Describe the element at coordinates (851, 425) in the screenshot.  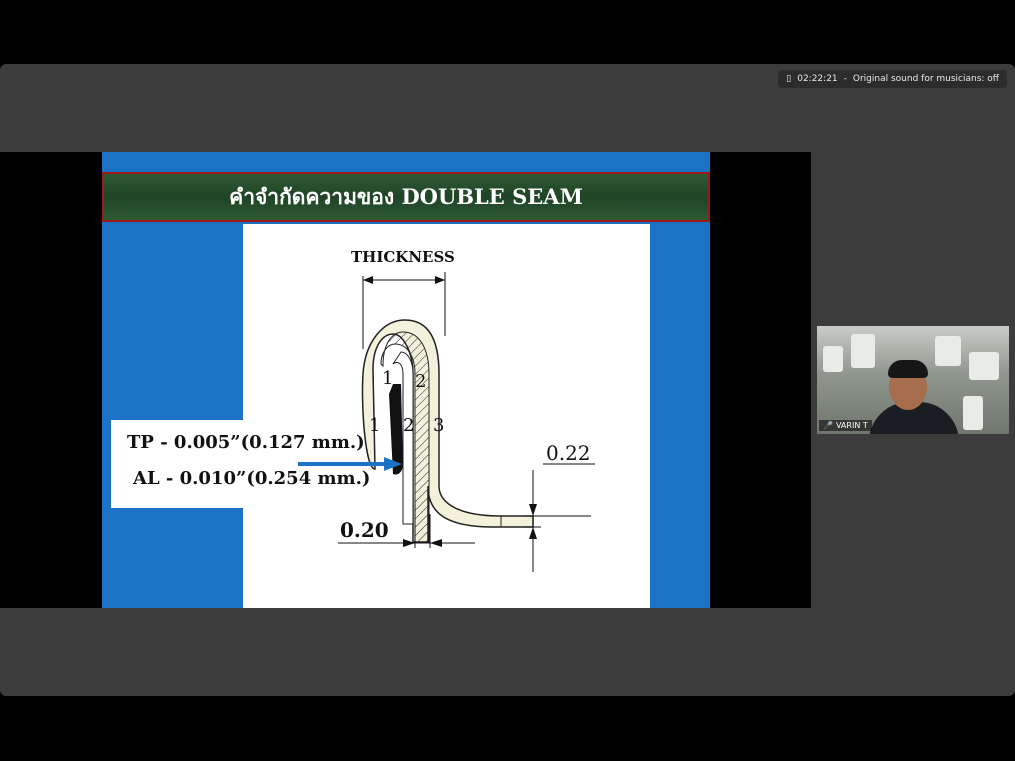
I see `participant-name: VARIN T` at that location.